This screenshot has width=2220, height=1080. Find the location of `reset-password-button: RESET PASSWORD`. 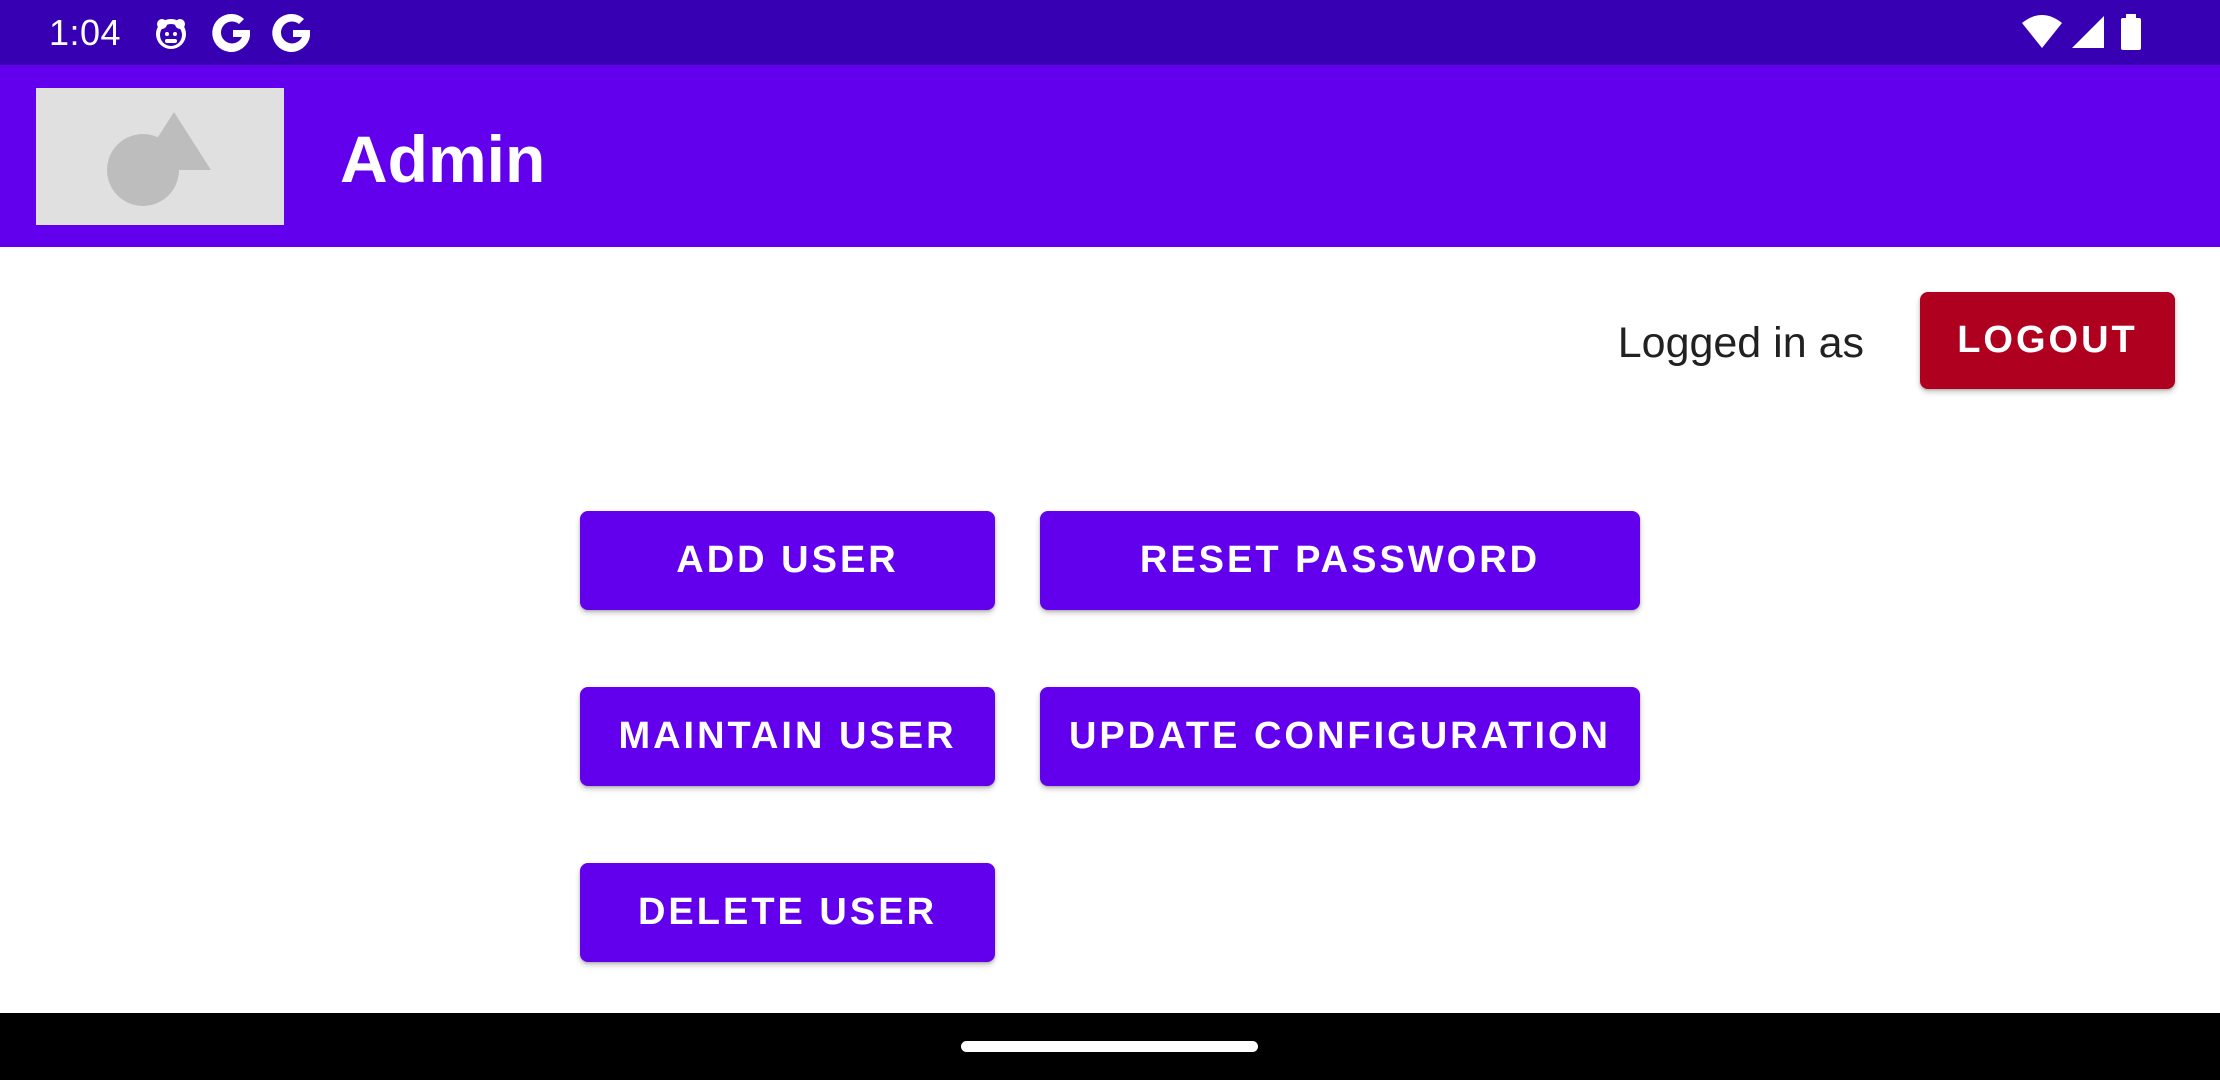

reset-password-button: RESET PASSWORD is located at coordinates (1340, 560).